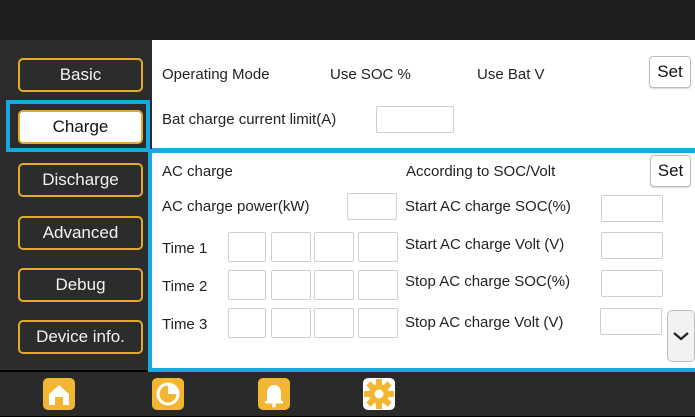 The image size is (695, 417). I want to click on stop-ac-charge-volt-input, so click(631, 321).